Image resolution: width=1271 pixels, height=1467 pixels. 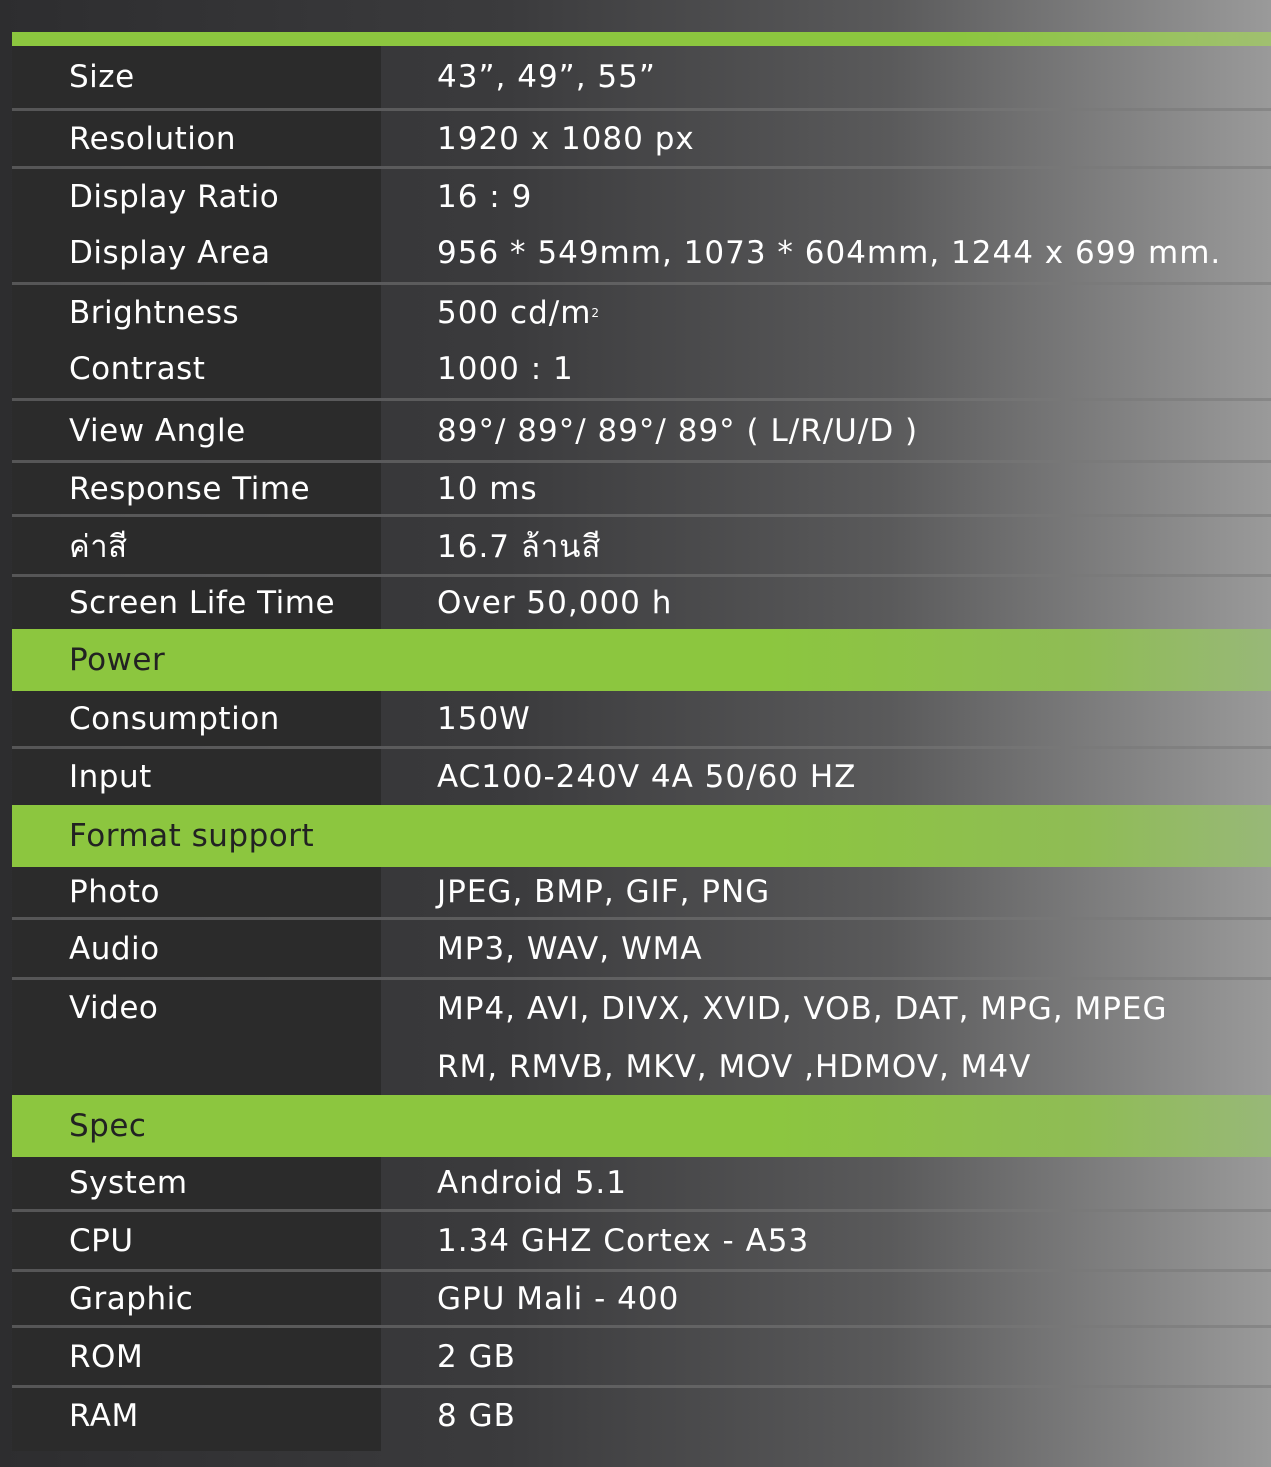 I want to click on row-value: MP3, WAV, WMA, so click(x=570, y=948).